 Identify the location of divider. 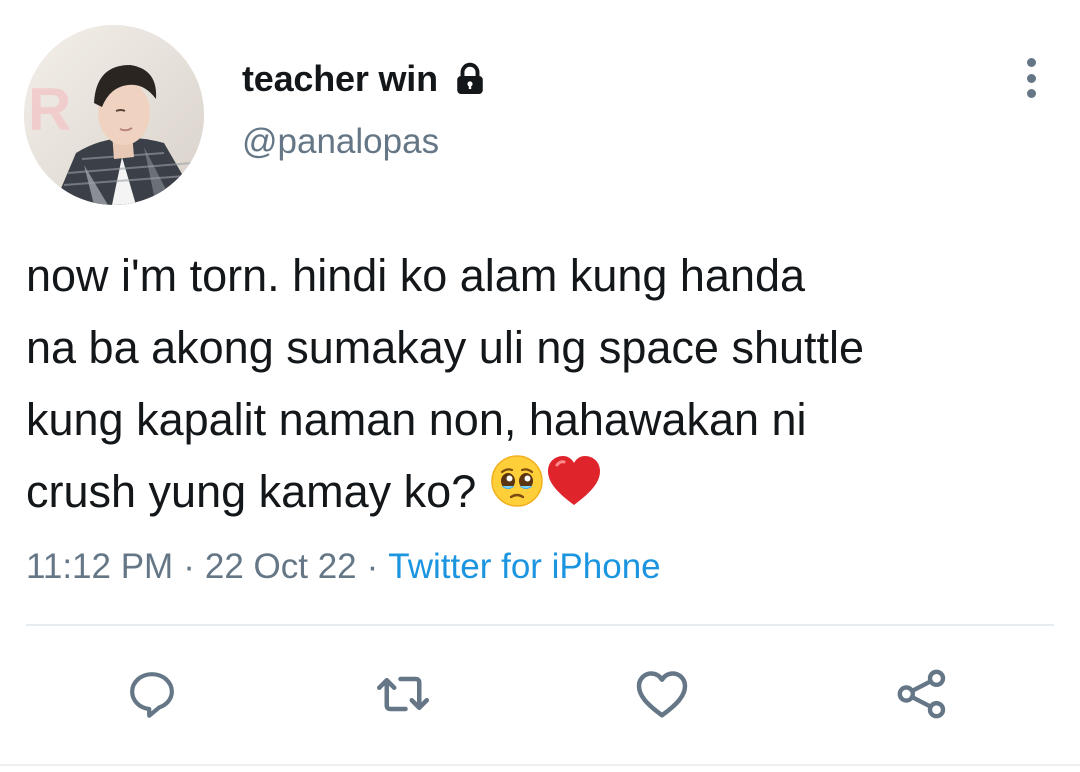
(540, 625).